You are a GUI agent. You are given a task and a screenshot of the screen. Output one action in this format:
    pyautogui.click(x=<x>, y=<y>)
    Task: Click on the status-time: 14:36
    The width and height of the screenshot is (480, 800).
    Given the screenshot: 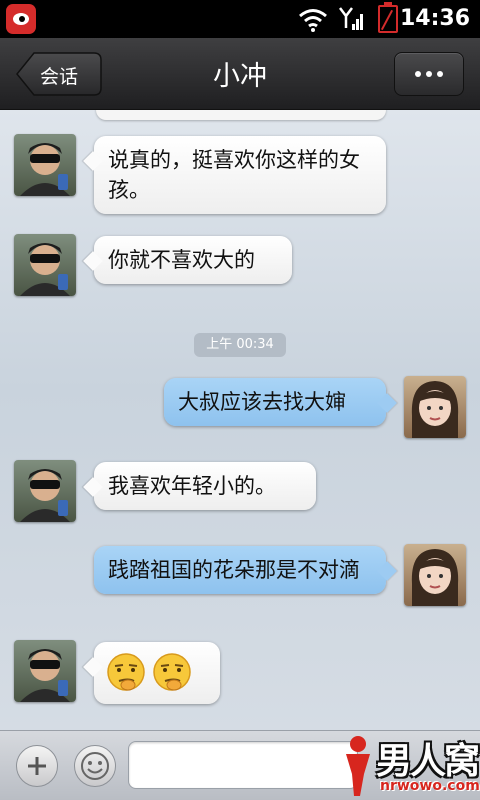 What is the action you would take?
    pyautogui.click(x=434, y=18)
    